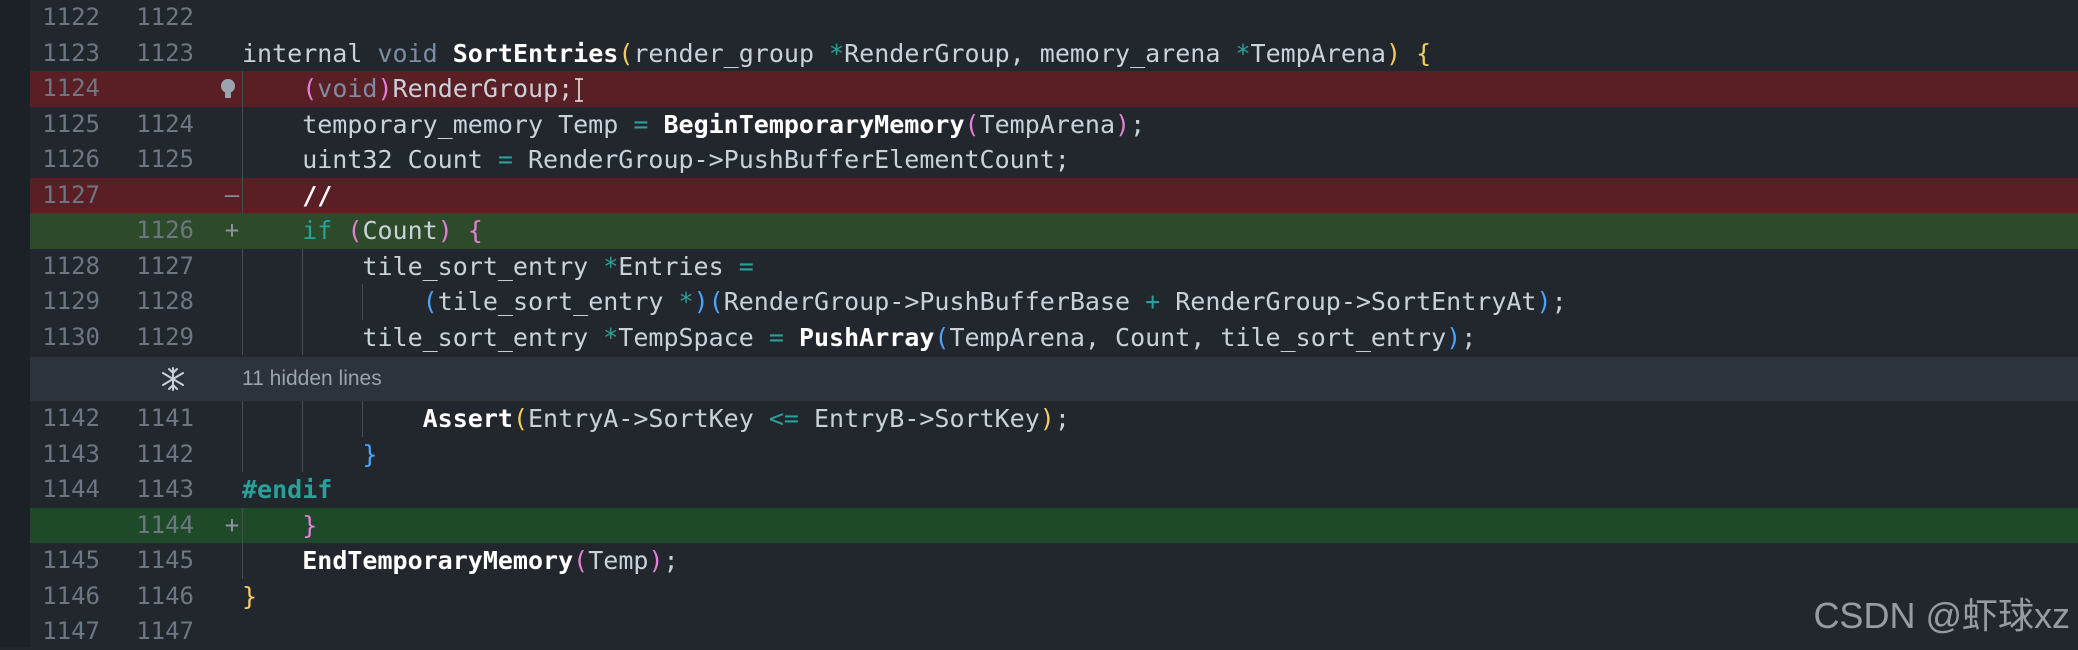 Image resolution: width=2078 pixels, height=650 pixels. What do you see at coordinates (1054, 525) in the screenshot?
I see `code-line: 1144 + }` at bounding box center [1054, 525].